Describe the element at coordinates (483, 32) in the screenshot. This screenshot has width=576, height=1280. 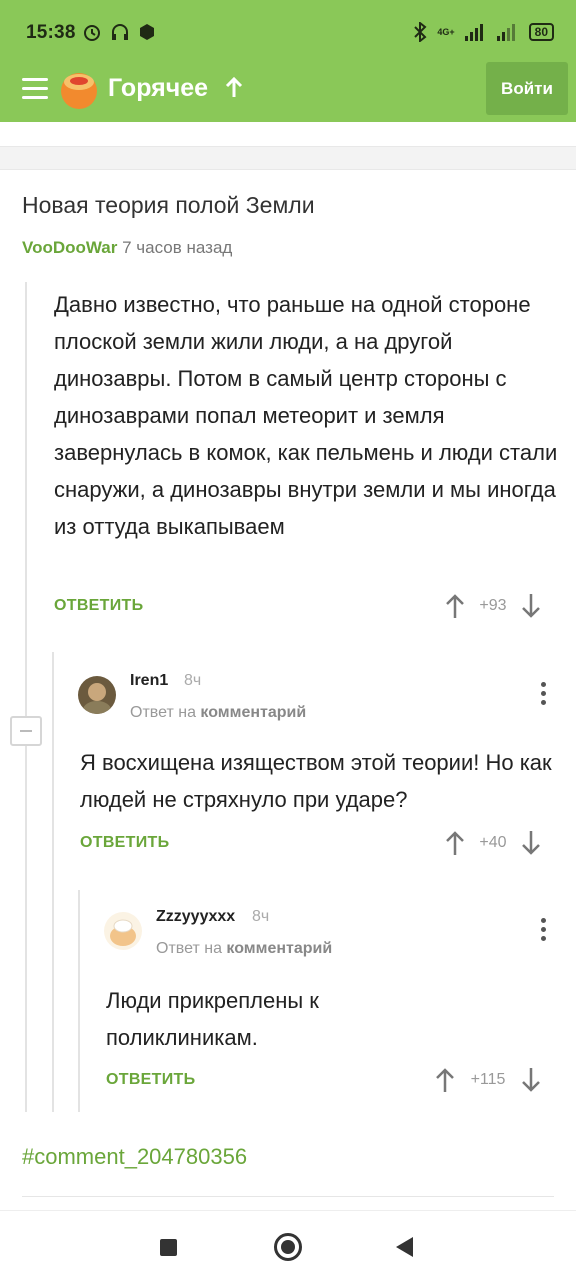
I see `status-icons-right: 4G+ 80` at that location.